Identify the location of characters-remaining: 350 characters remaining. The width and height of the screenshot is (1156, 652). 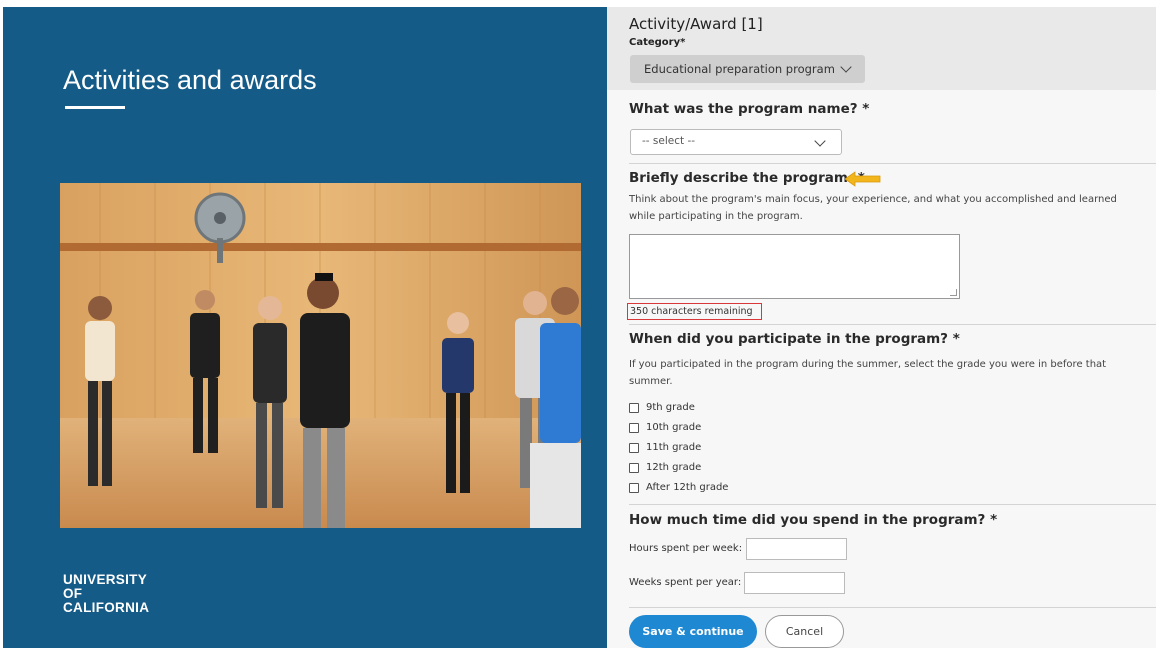
(694, 311).